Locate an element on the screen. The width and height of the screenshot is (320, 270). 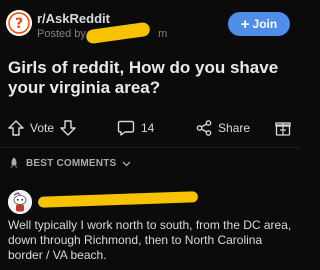
comment-icon is located at coordinates (126, 128).